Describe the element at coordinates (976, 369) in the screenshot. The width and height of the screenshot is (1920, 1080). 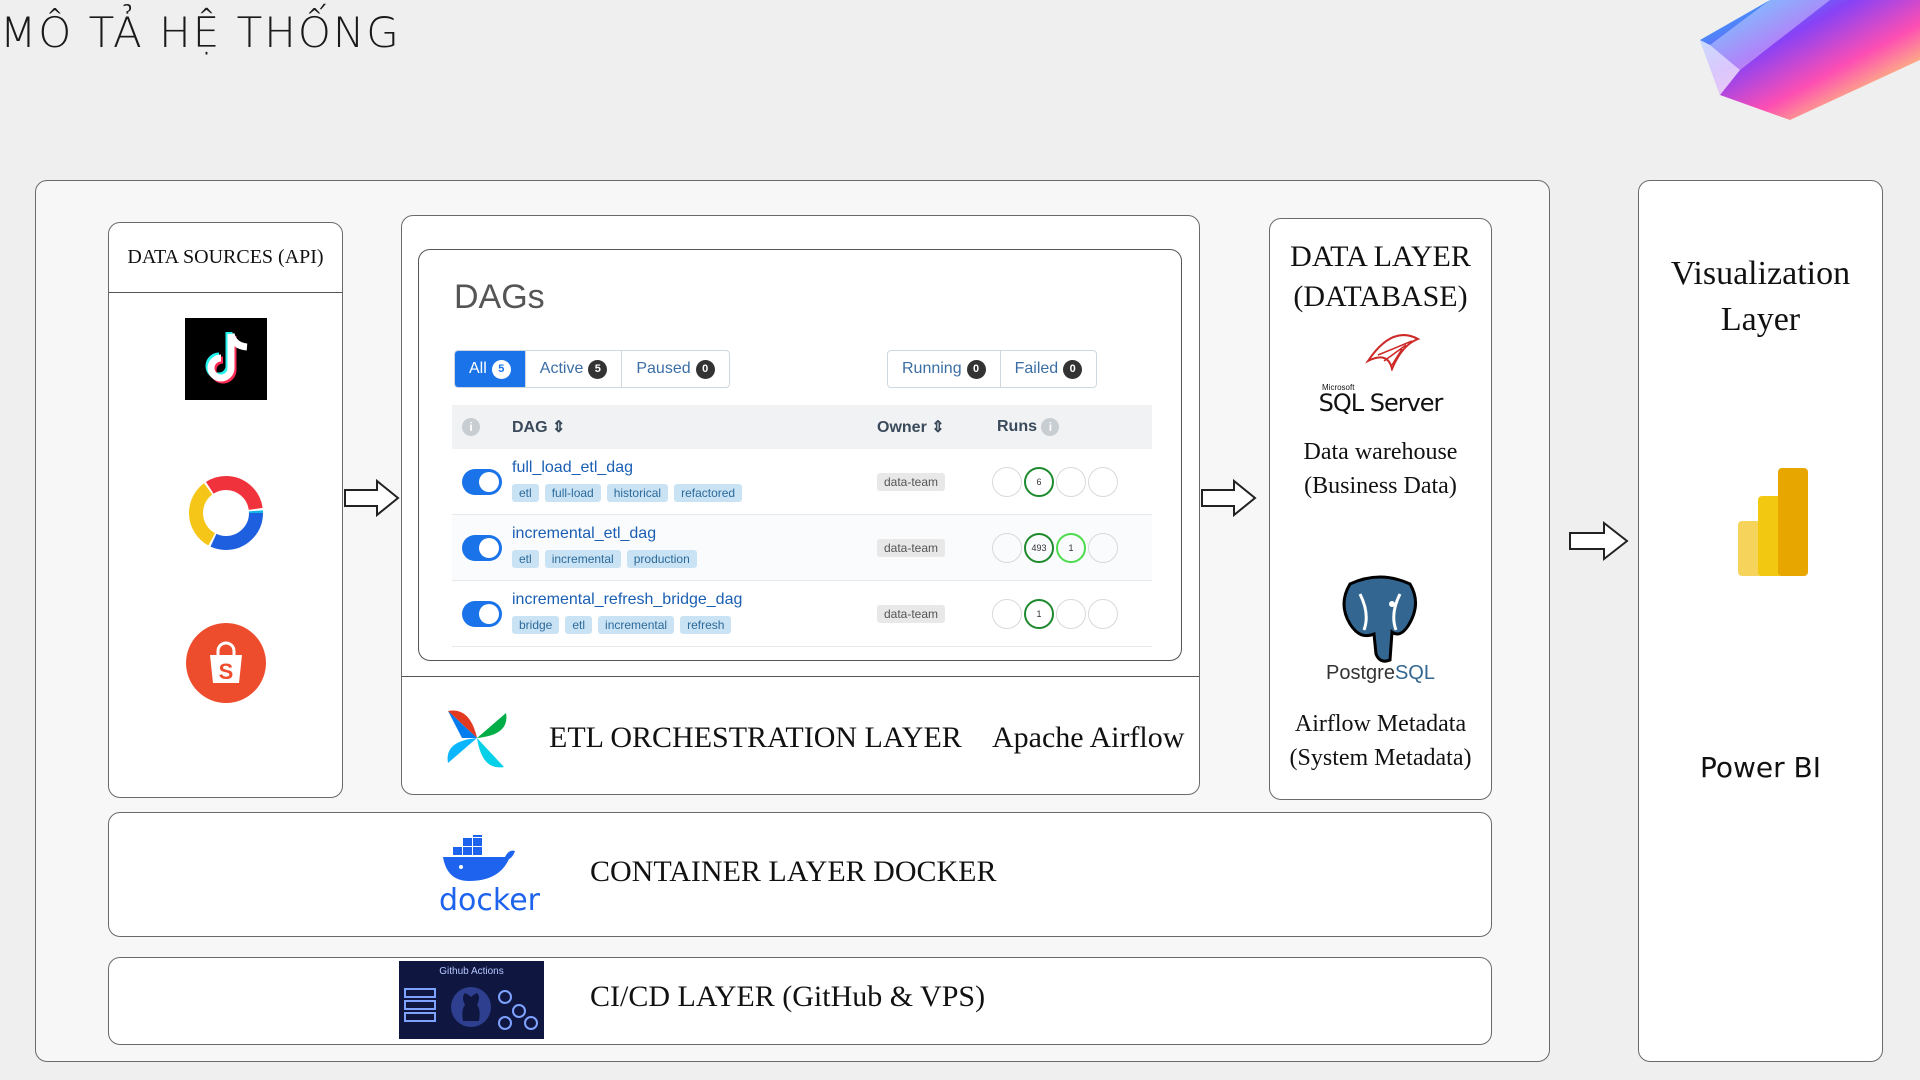
I see `tab-running-count: 0` at that location.